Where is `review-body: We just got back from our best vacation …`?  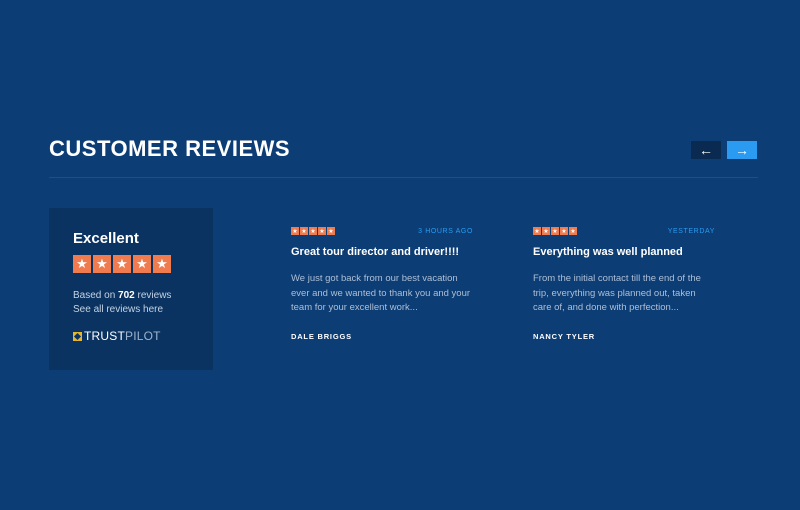
review-body: We just got back from our best vacation … is located at coordinates (381, 293).